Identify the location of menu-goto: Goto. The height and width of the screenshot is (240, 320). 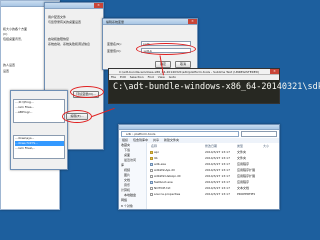
(172, 77).